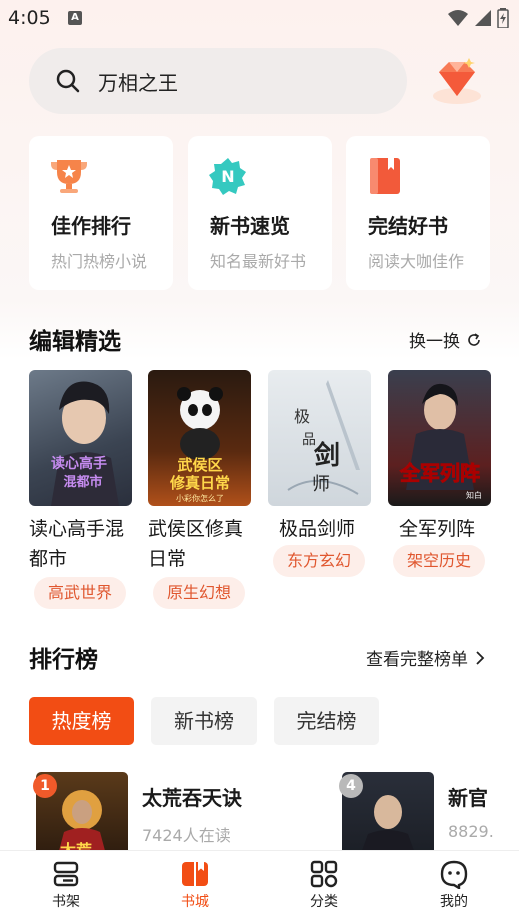  I want to click on book-card: 武侯区 修真日常 小彩你怎么了 武侯区修真日常, so click(199, 470).